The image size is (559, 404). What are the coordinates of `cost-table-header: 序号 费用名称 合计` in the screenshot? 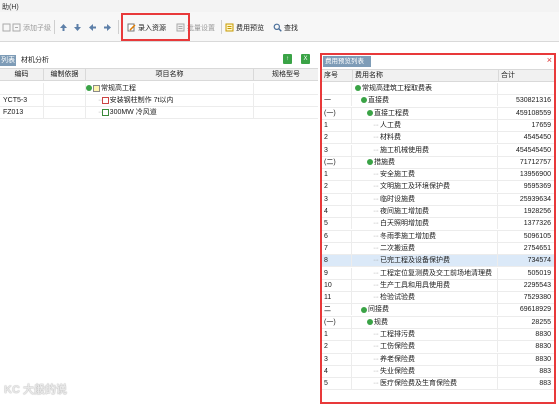 It's located at (438, 75).